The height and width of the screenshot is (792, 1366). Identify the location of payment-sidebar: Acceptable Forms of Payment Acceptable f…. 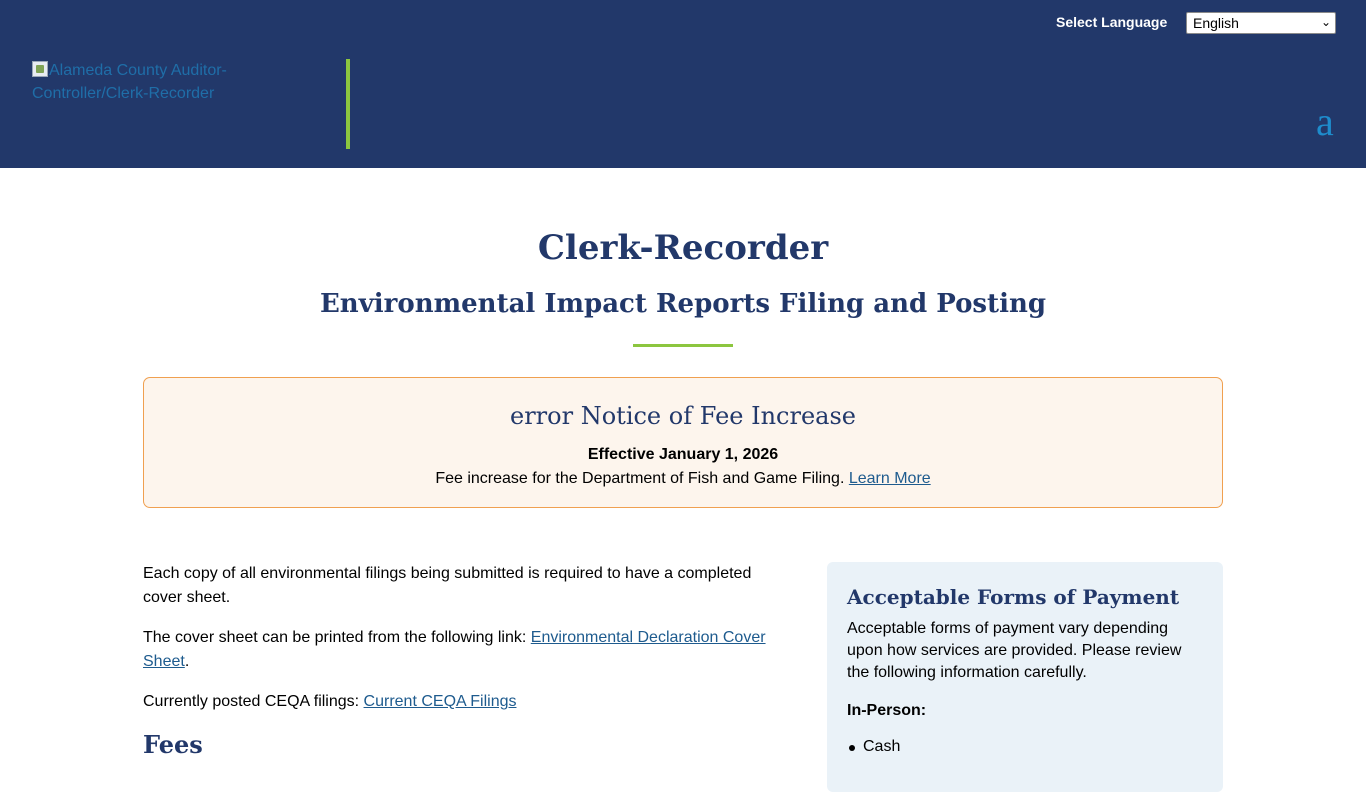
(1025, 677).